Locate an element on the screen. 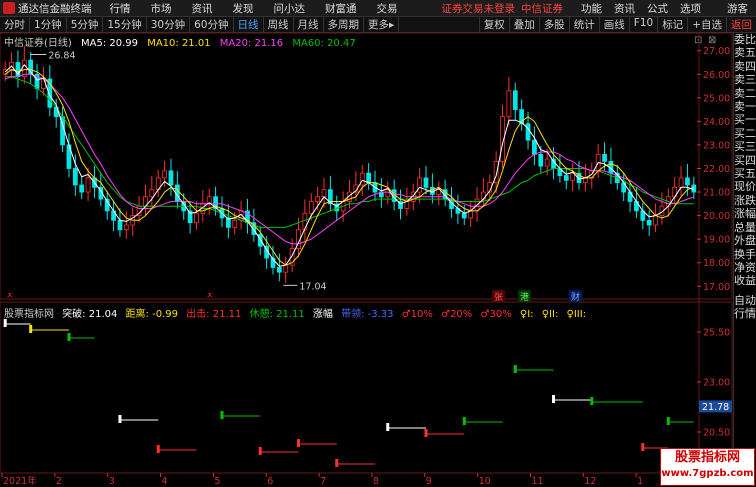 Image resolution: width=756 pixels, height=487 pixels. high-price-label: 26.84 is located at coordinates (61, 55).